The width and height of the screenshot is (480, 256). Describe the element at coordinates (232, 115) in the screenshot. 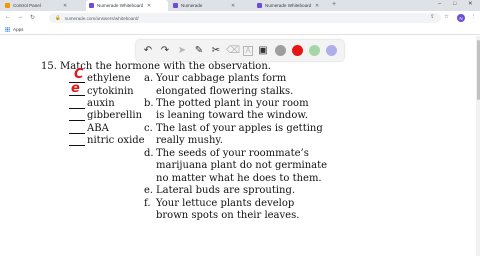

I see `observation-text: is leaning toward the window.` at that location.